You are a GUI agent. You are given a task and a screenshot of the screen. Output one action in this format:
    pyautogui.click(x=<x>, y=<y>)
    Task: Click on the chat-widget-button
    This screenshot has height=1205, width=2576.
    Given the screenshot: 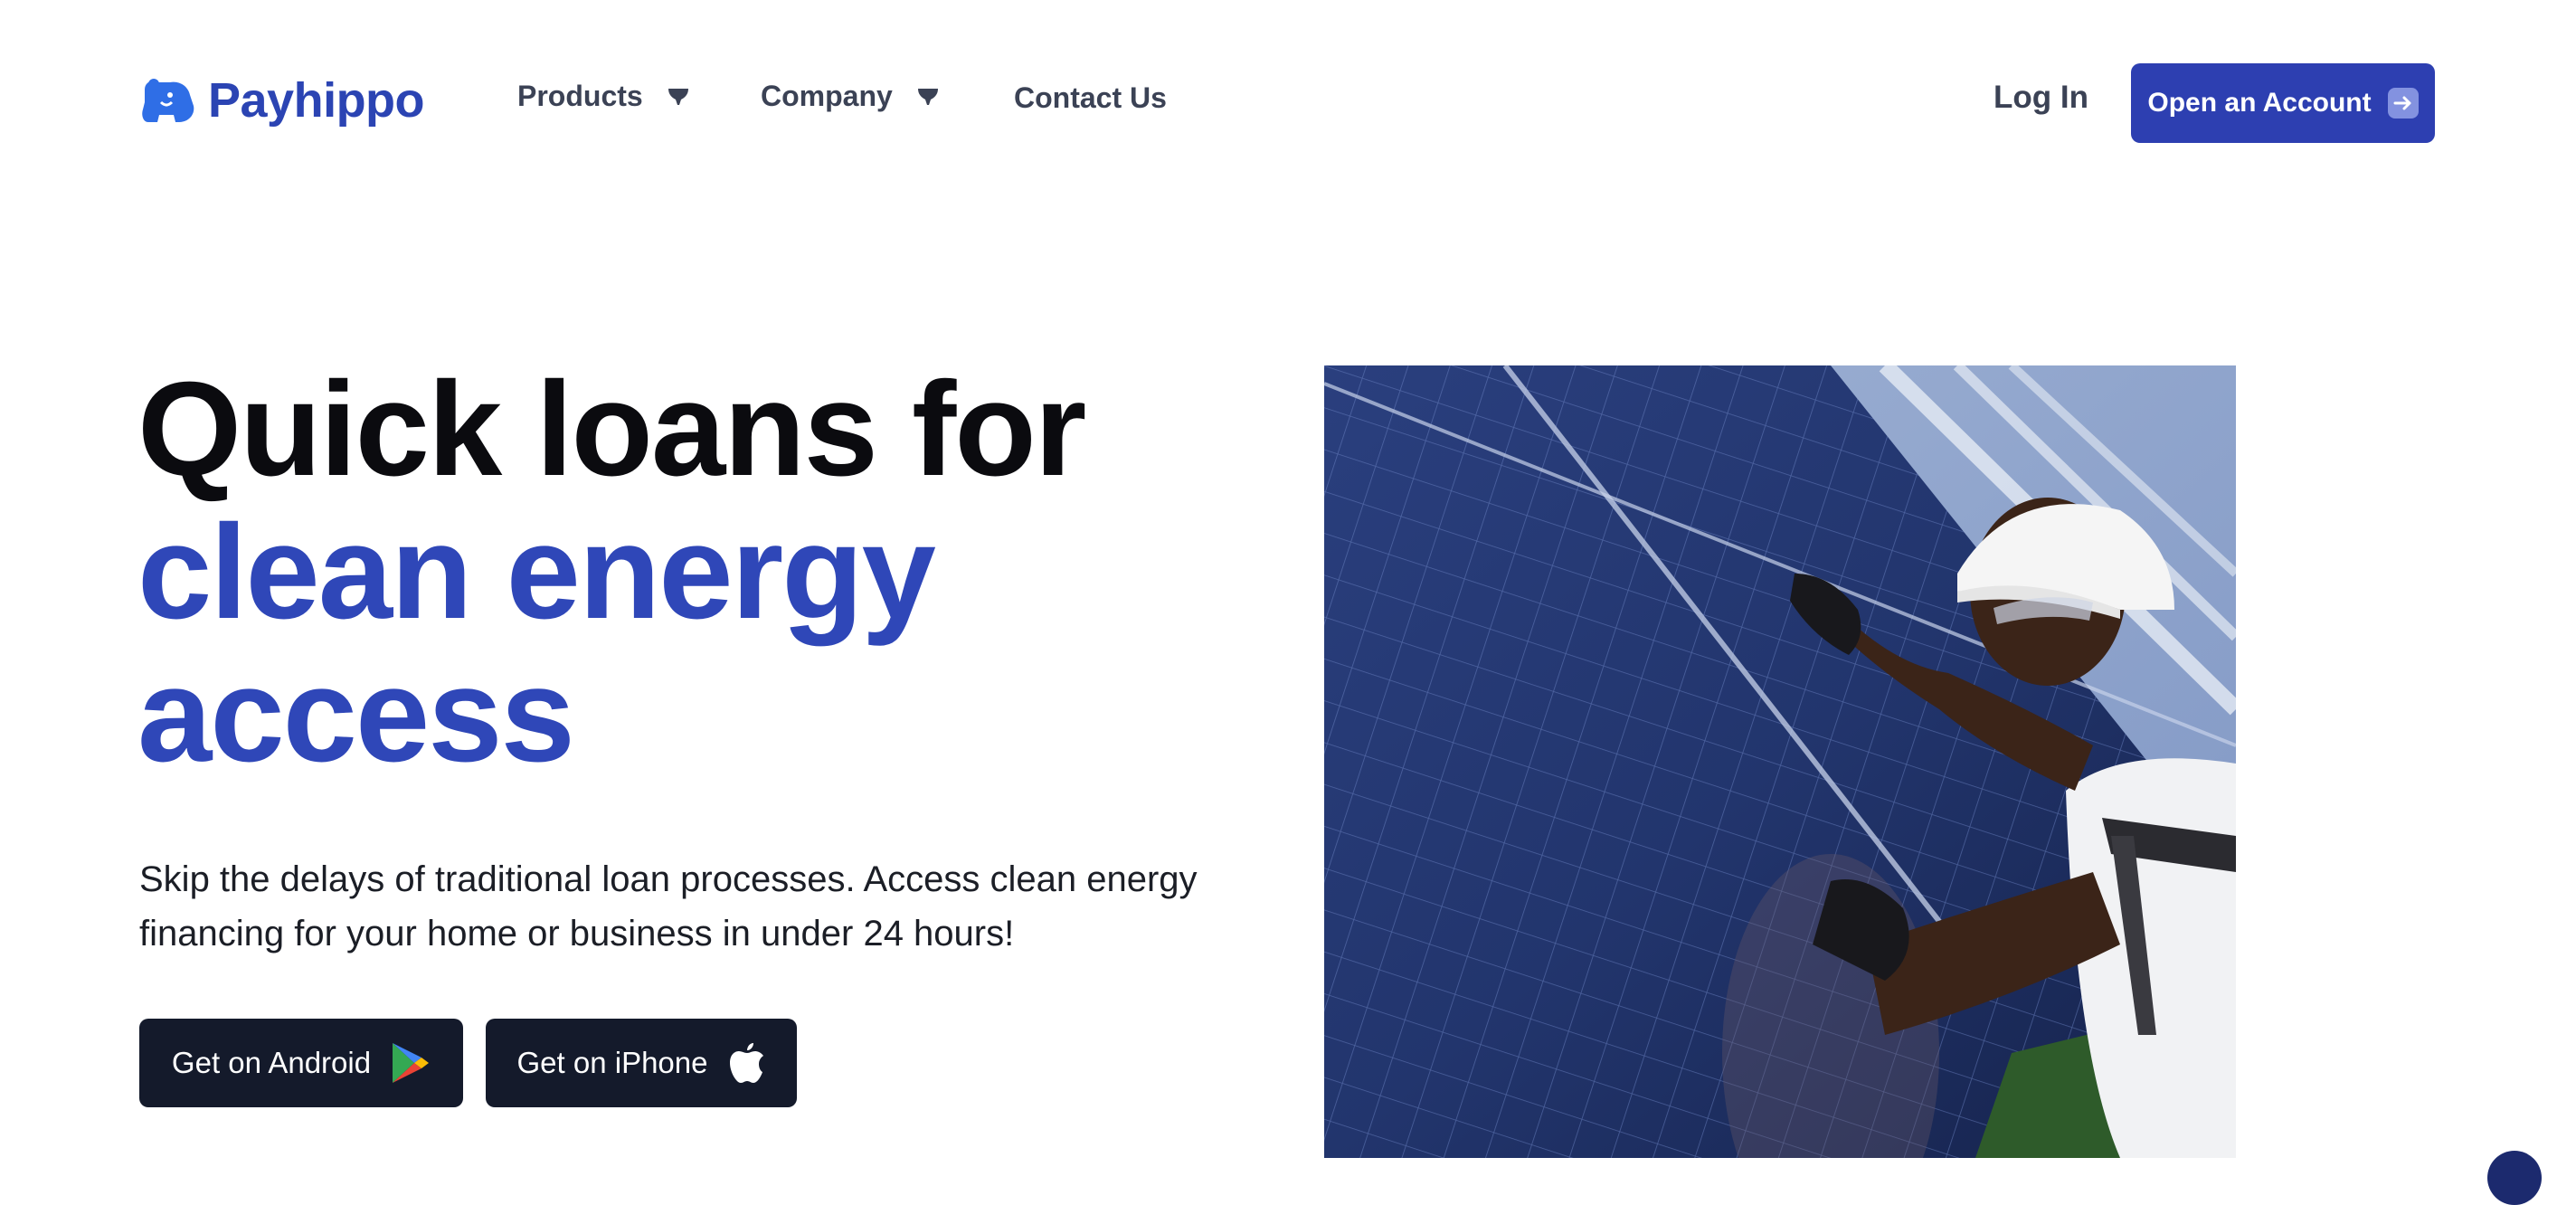 What is the action you would take?
    pyautogui.click(x=2514, y=1178)
    